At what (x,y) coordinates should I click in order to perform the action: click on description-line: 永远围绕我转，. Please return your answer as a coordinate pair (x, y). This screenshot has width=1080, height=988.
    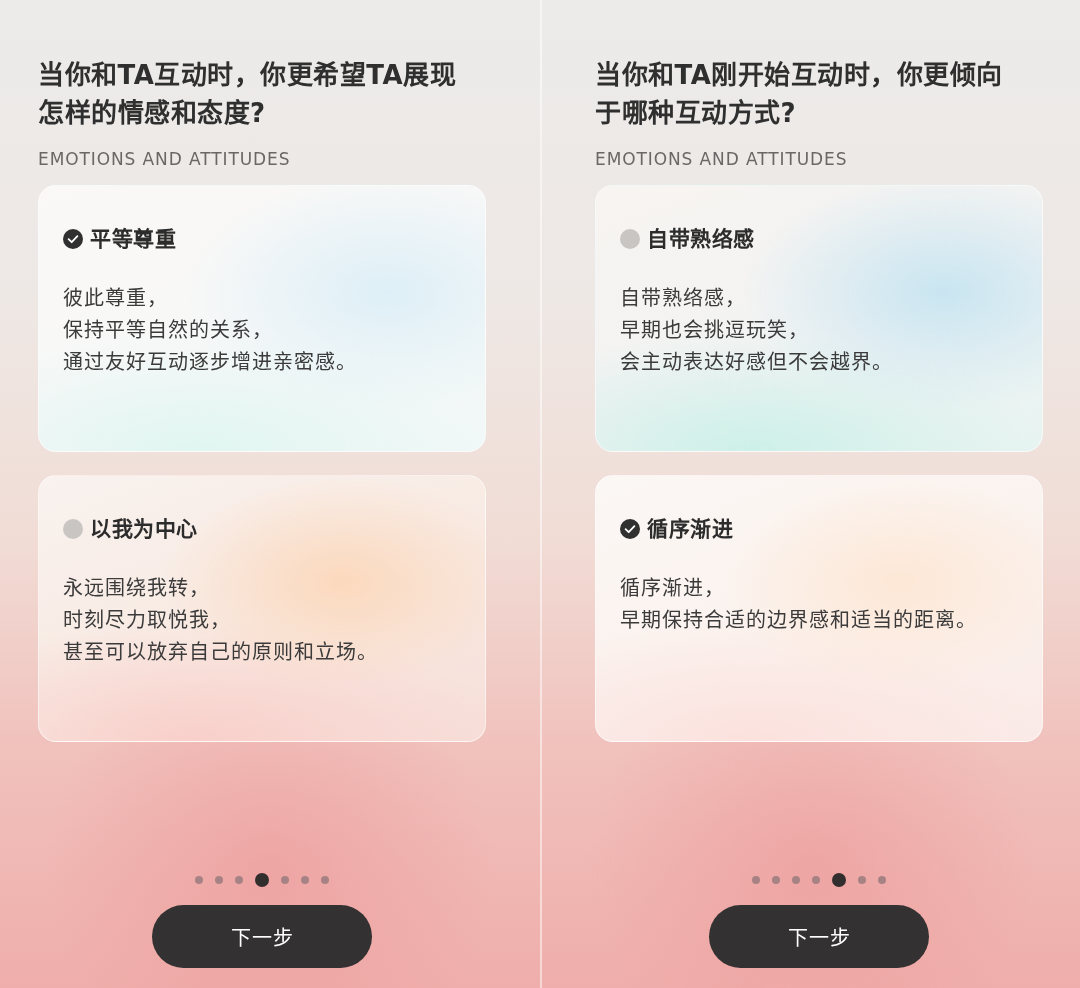
    Looking at the image, I should click on (136, 588).